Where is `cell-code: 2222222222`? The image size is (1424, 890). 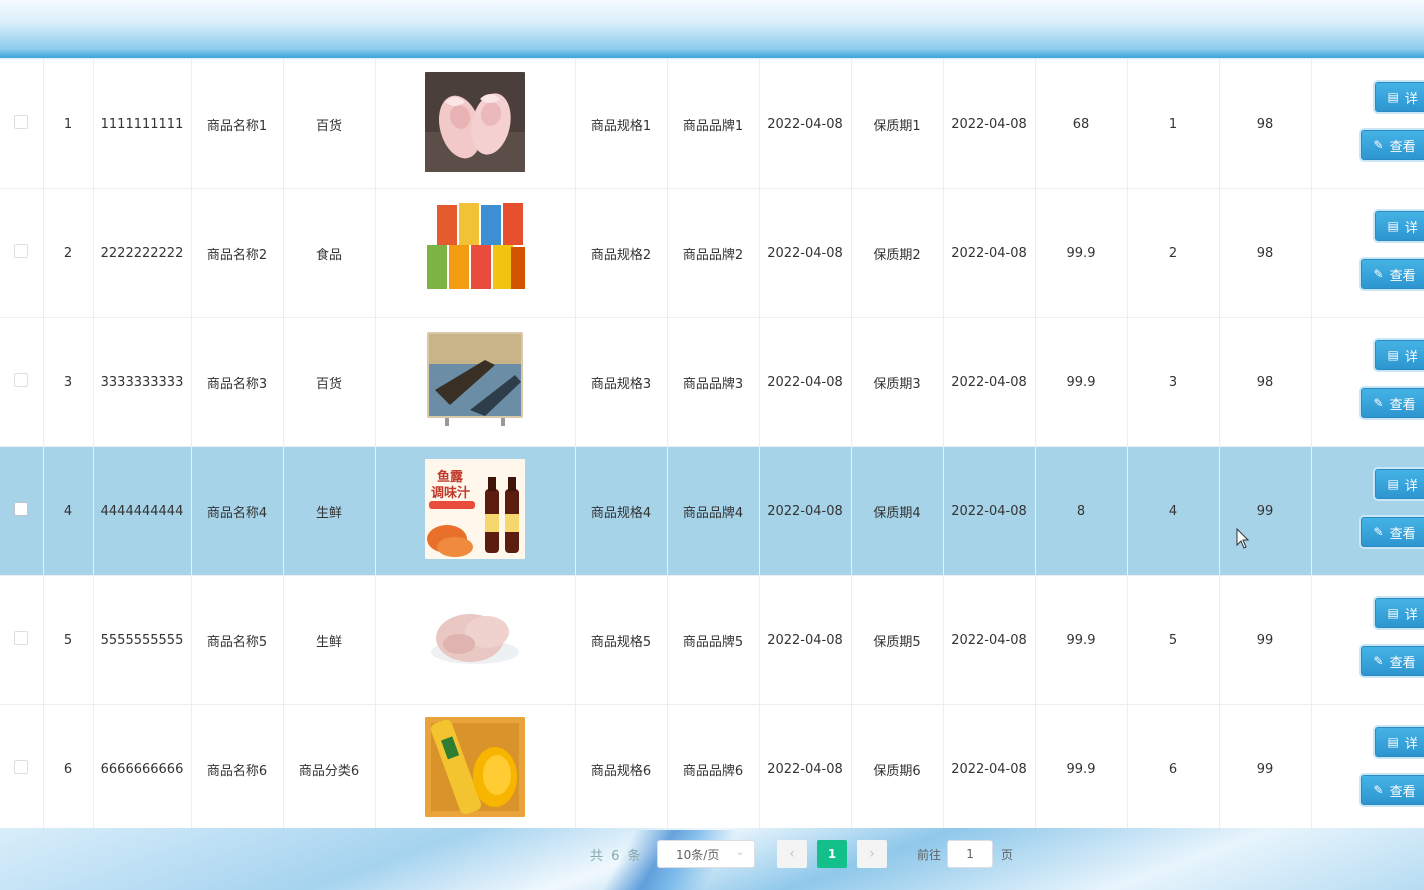
cell-code: 2222222222 is located at coordinates (142, 253).